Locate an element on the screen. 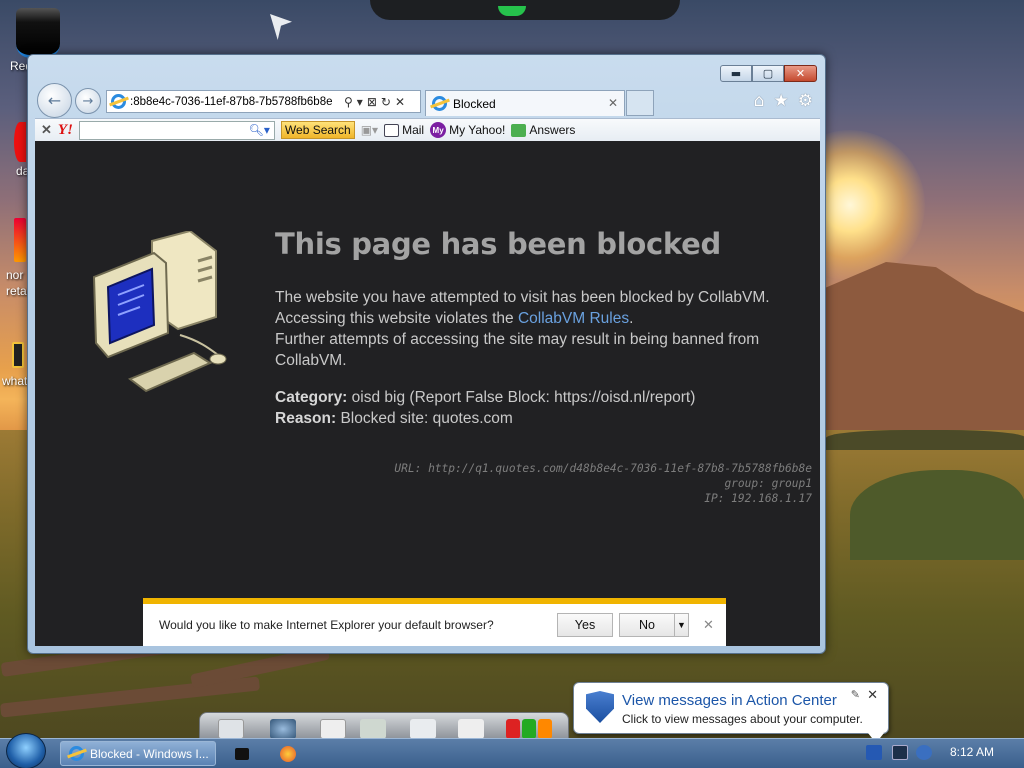  mail-label: Mail is located at coordinates (413, 130).